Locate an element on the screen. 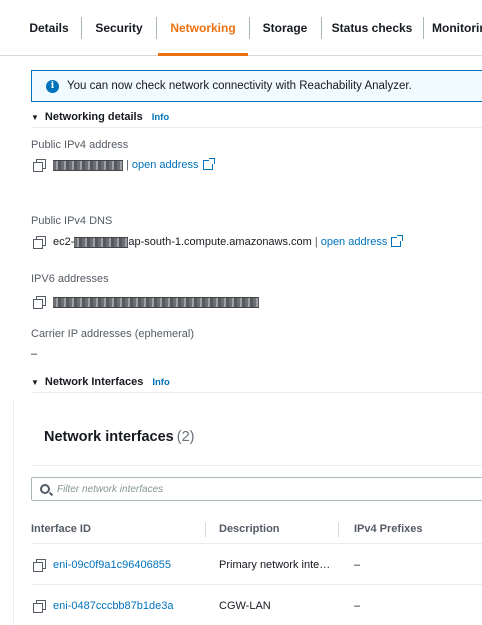 This screenshot has height=625, width=482. dns-prefix: ec2- is located at coordinates (64, 242).